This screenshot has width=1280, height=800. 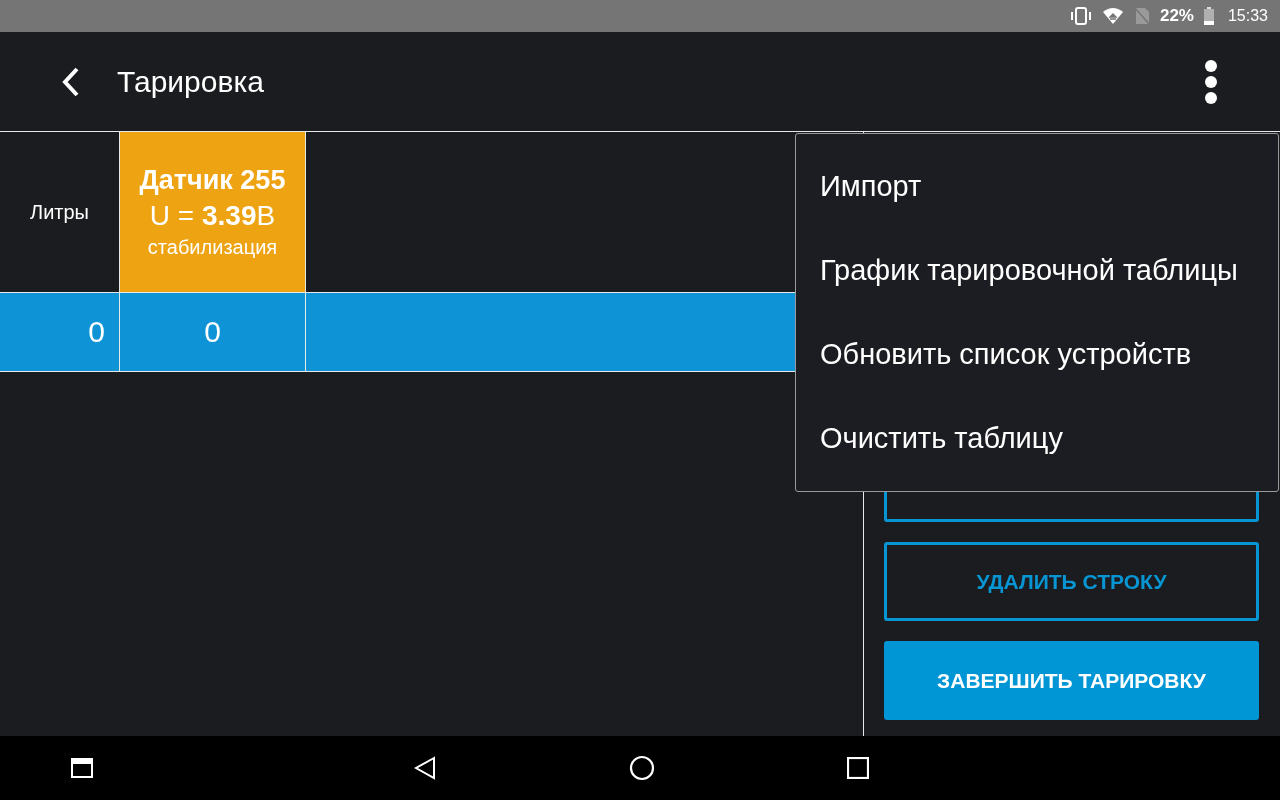 What do you see at coordinates (858, 768) in the screenshot?
I see `overview-icon` at bounding box center [858, 768].